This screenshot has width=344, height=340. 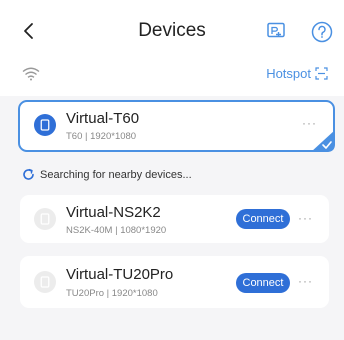 I want to click on hotspot-button: Hotspot, so click(x=297, y=73).